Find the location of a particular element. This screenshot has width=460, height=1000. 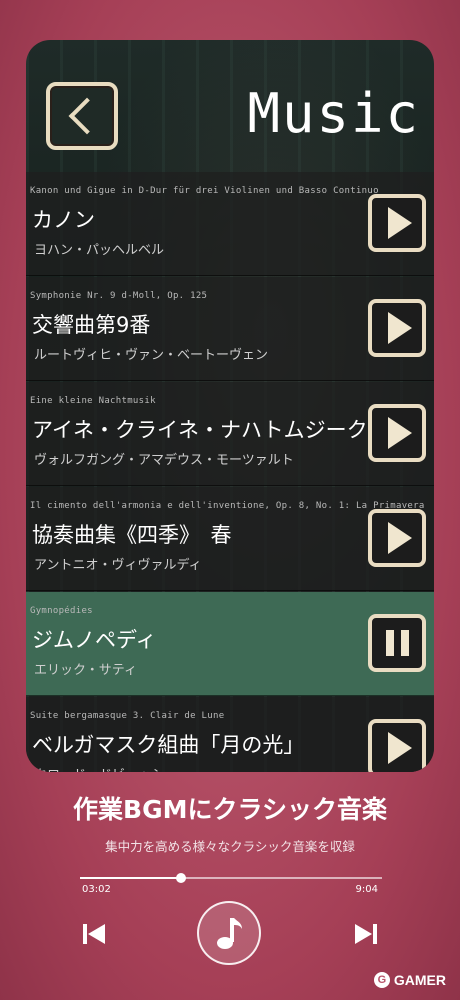

track-title: ジムノペディ is located at coordinates (94, 640).